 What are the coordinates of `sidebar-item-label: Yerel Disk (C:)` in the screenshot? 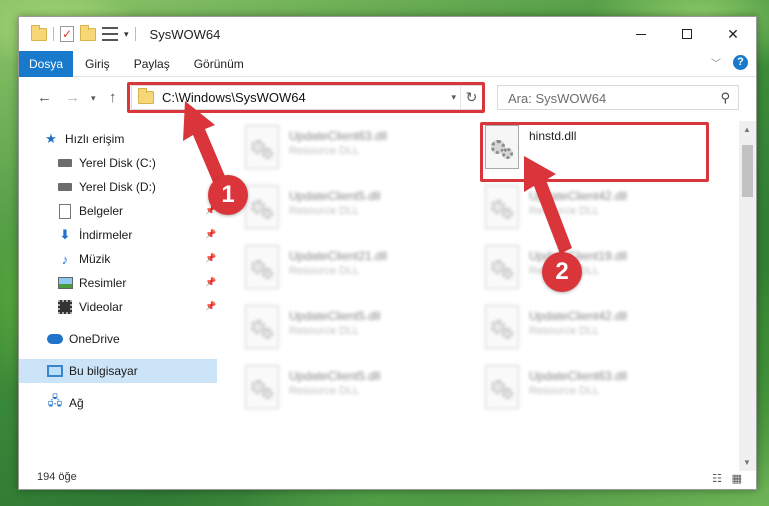 It's located at (117, 163).